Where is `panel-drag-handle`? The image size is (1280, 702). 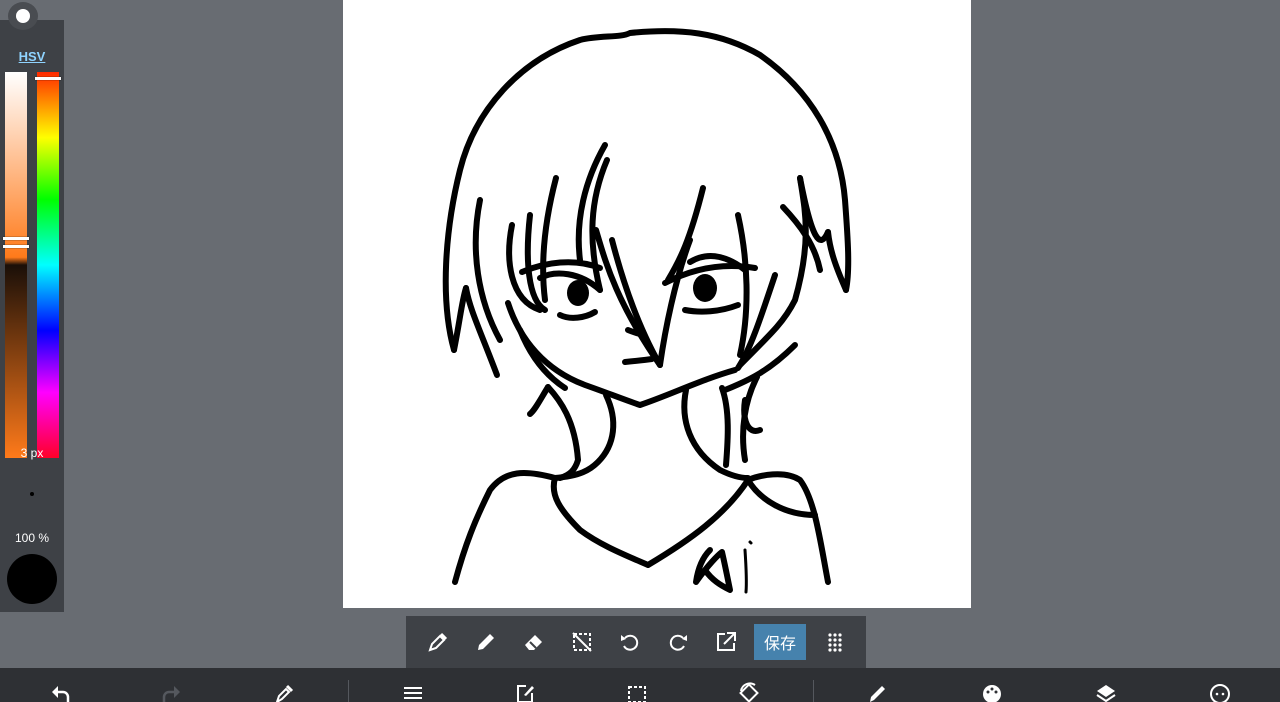 panel-drag-handle is located at coordinates (23, 16).